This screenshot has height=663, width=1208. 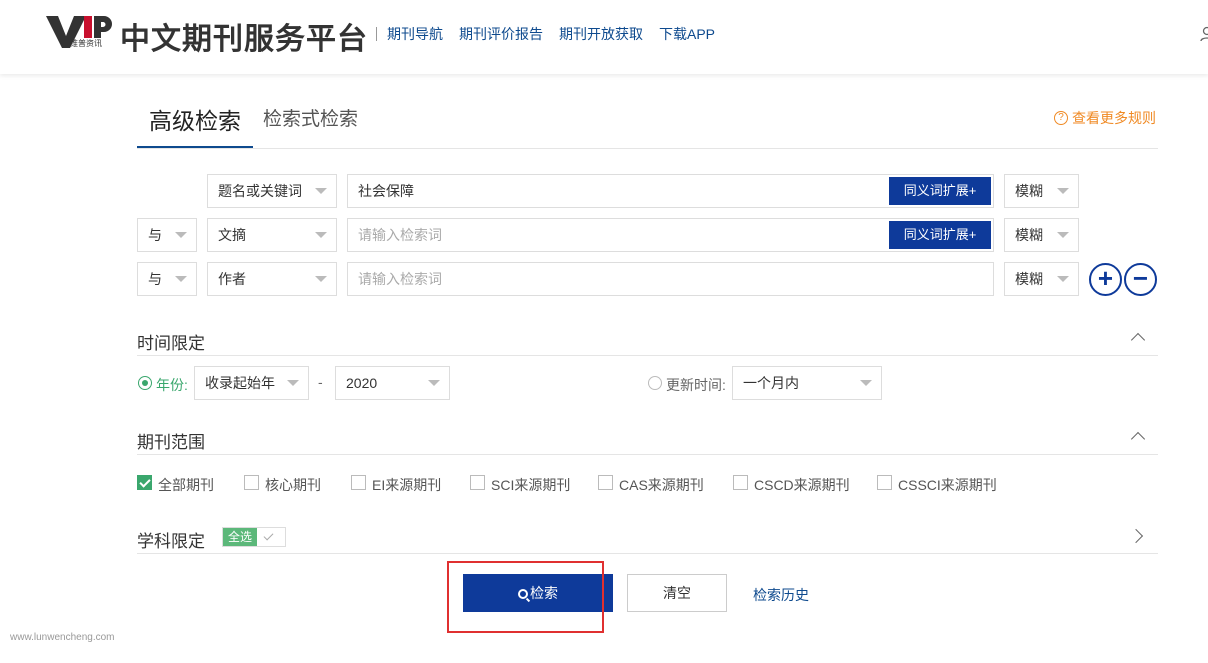 What do you see at coordinates (293, 485) in the screenshot?
I see `label-core-journals: 核心期刊` at bounding box center [293, 485].